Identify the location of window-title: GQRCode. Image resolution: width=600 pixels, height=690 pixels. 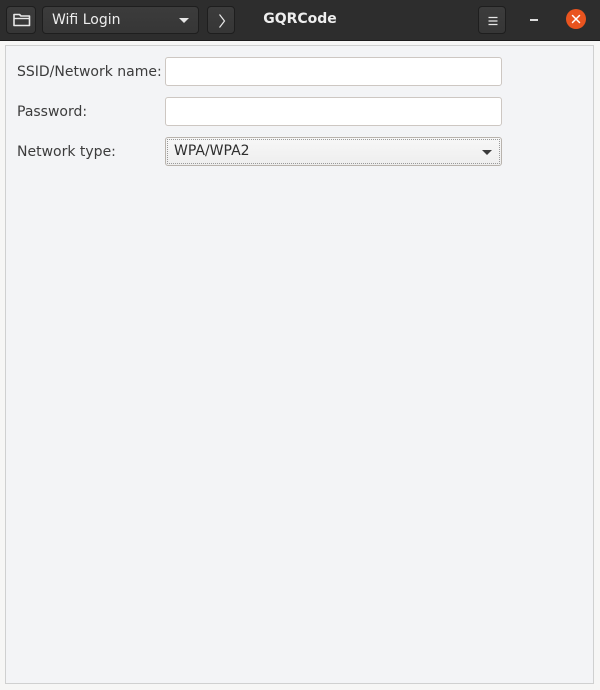
(300, 19).